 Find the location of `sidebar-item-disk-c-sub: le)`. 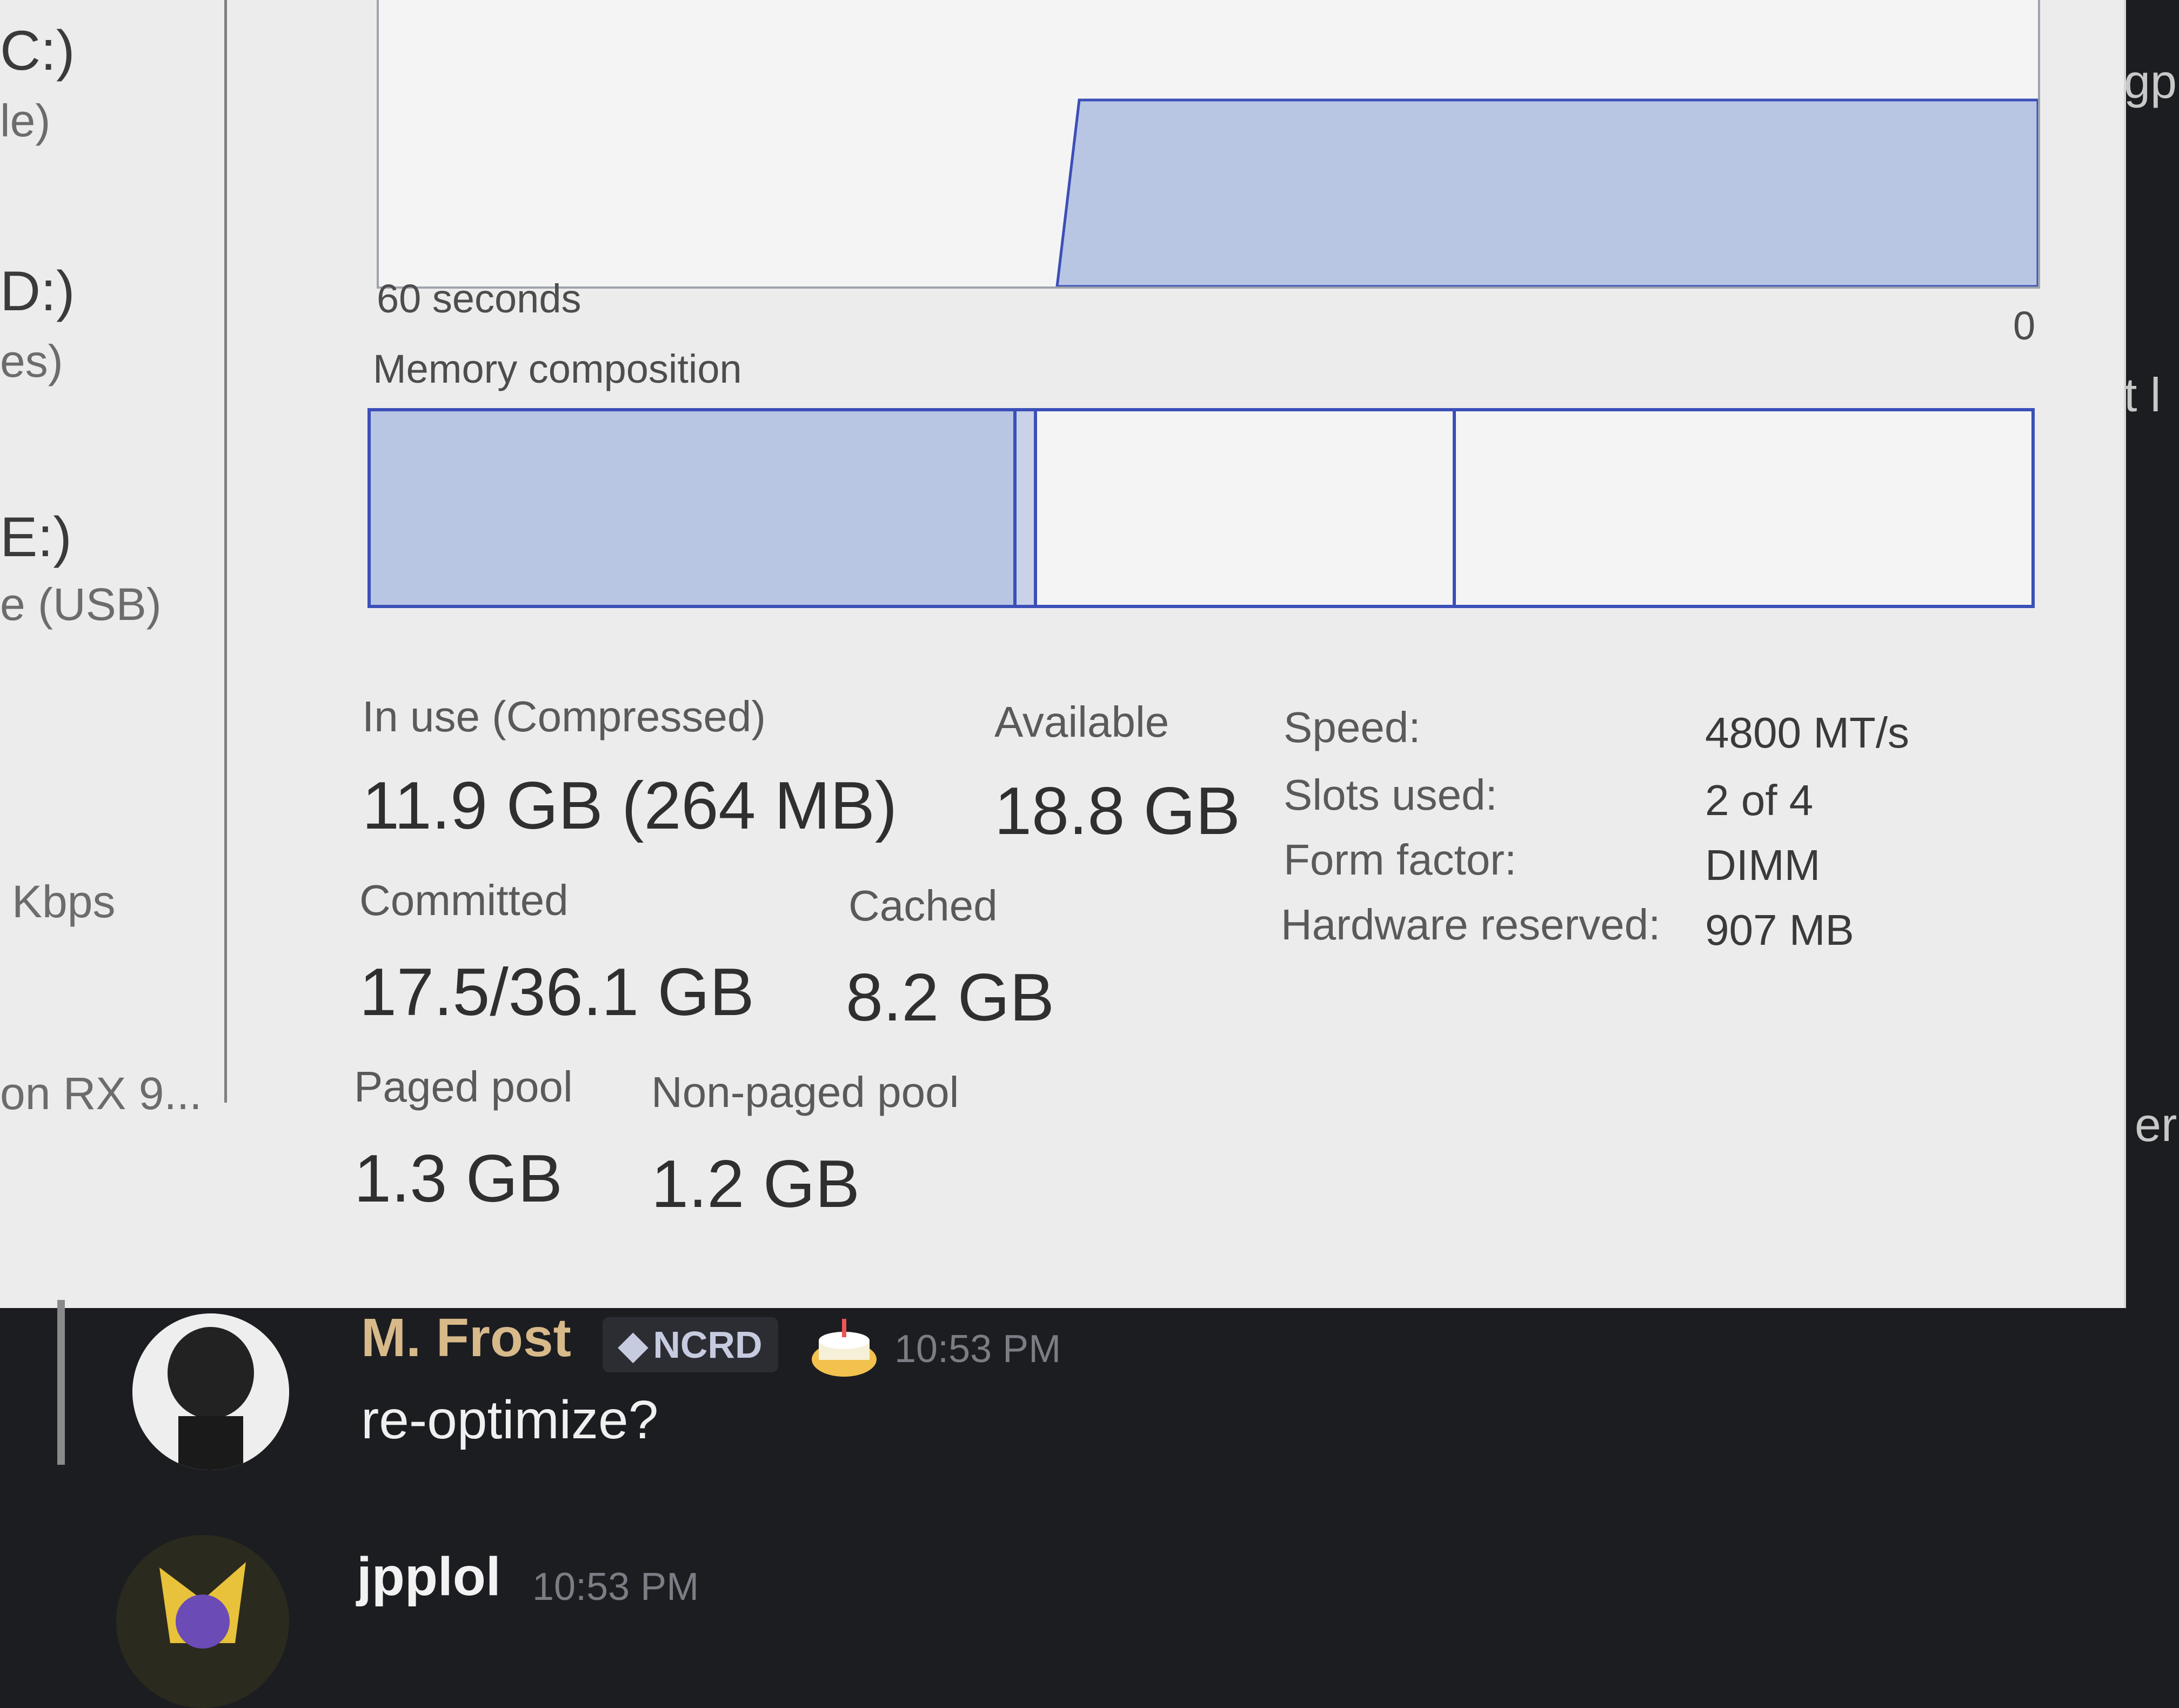

sidebar-item-disk-c-sub: le) is located at coordinates (26, 120).